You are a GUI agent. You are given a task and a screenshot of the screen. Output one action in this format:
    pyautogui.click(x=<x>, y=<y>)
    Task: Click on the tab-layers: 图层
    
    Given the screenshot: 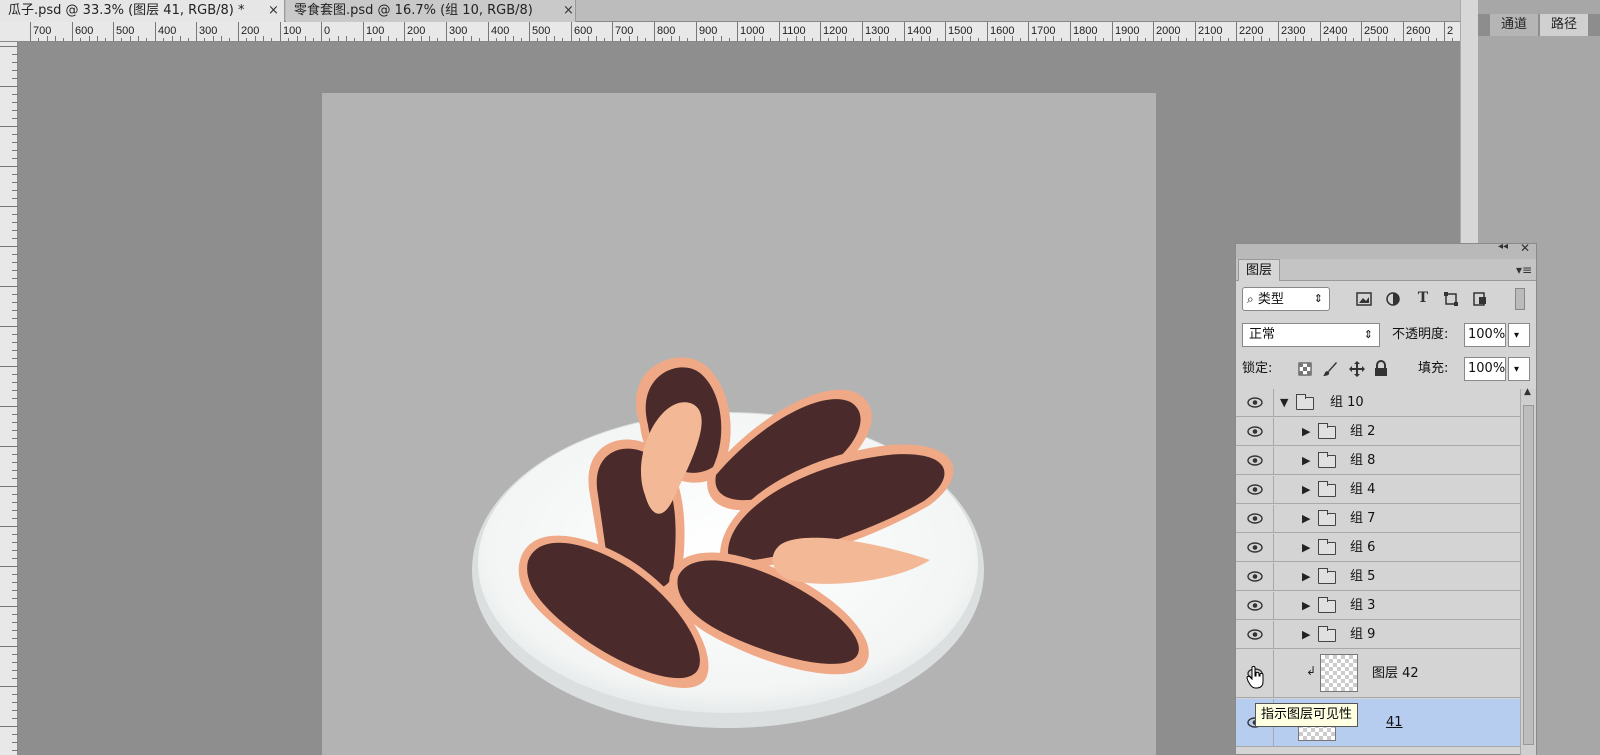 What is the action you would take?
    pyautogui.click(x=1259, y=270)
    